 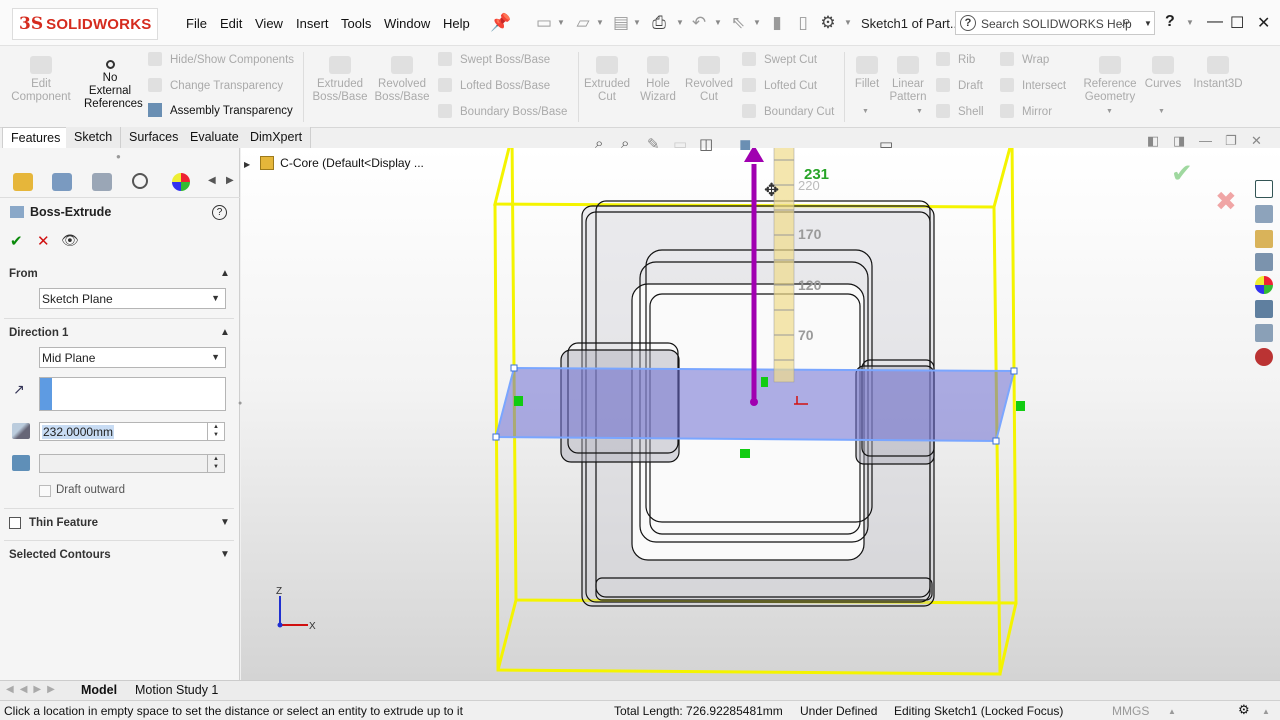 What do you see at coordinates (501, 23) in the screenshot?
I see `pin-icon: 📌` at bounding box center [501, 23].